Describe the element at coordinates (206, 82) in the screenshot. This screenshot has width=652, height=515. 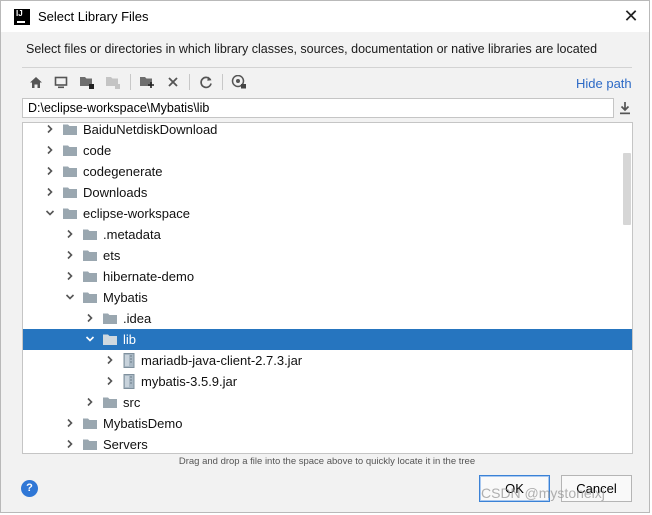
I see `refresh-icon` at that location.